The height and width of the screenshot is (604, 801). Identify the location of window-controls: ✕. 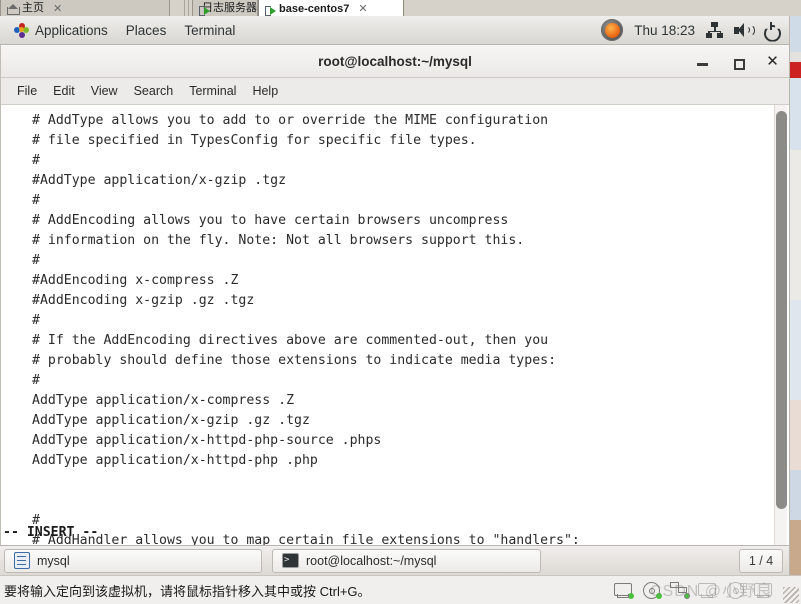
(737, 61).